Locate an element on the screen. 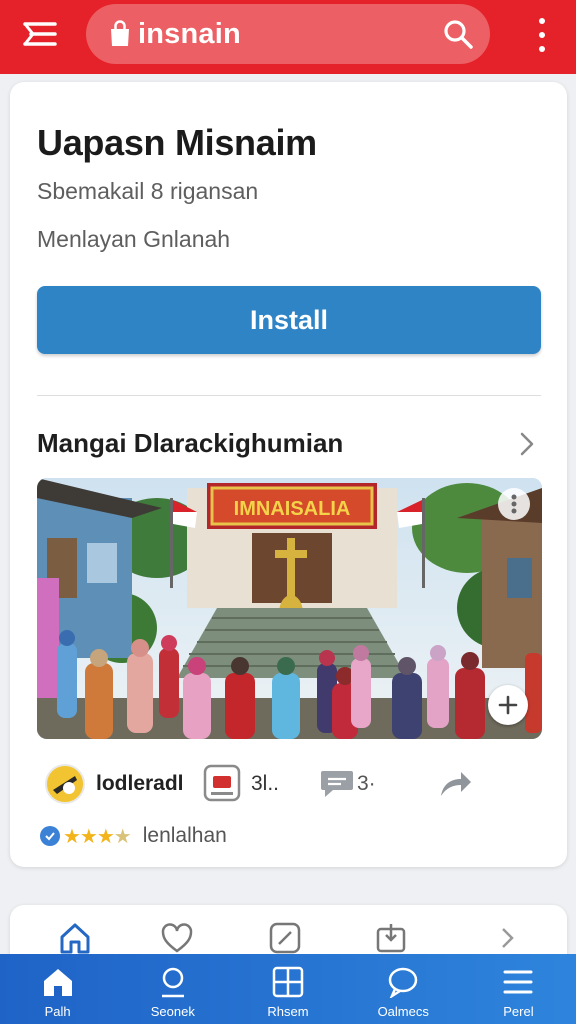  developer-name: lodleradl is located at coordinates (140, 784).